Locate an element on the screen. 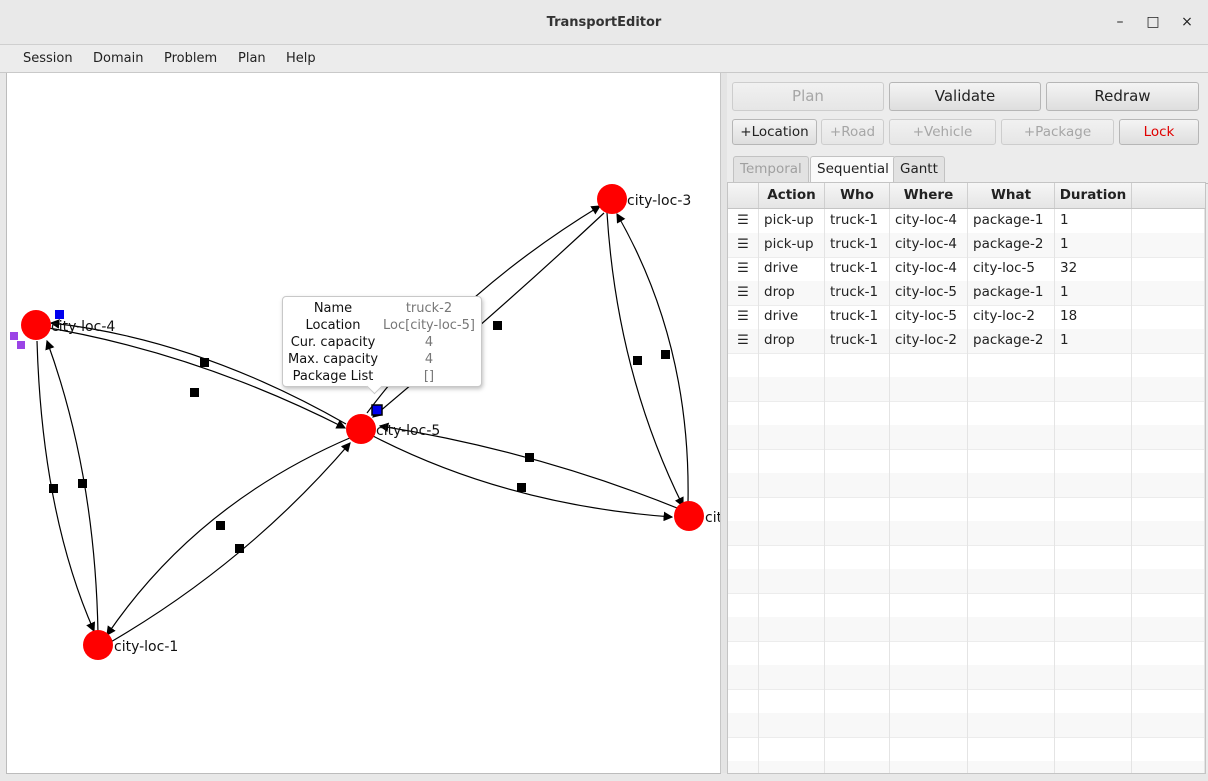 The height and width of the screenshot is (781, 1208). close-icon: × is located at coordinates (1187, 22).